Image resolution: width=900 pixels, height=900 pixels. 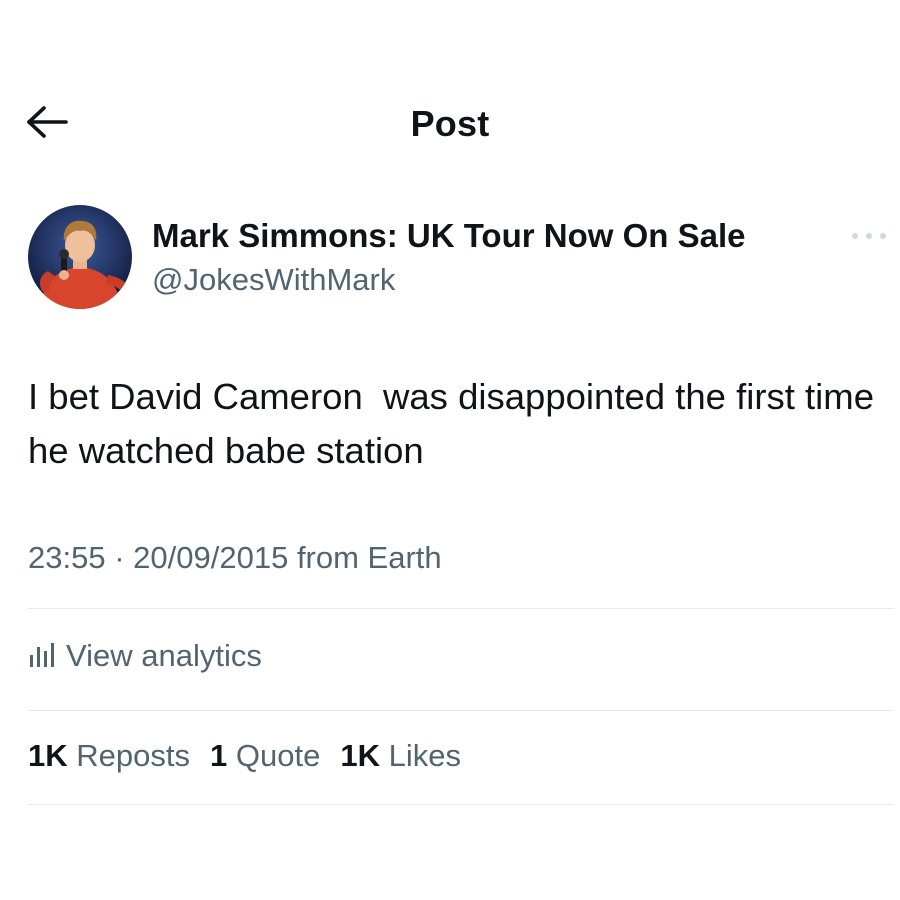 I want to click on more-options-button, so click(x=869, y=237).